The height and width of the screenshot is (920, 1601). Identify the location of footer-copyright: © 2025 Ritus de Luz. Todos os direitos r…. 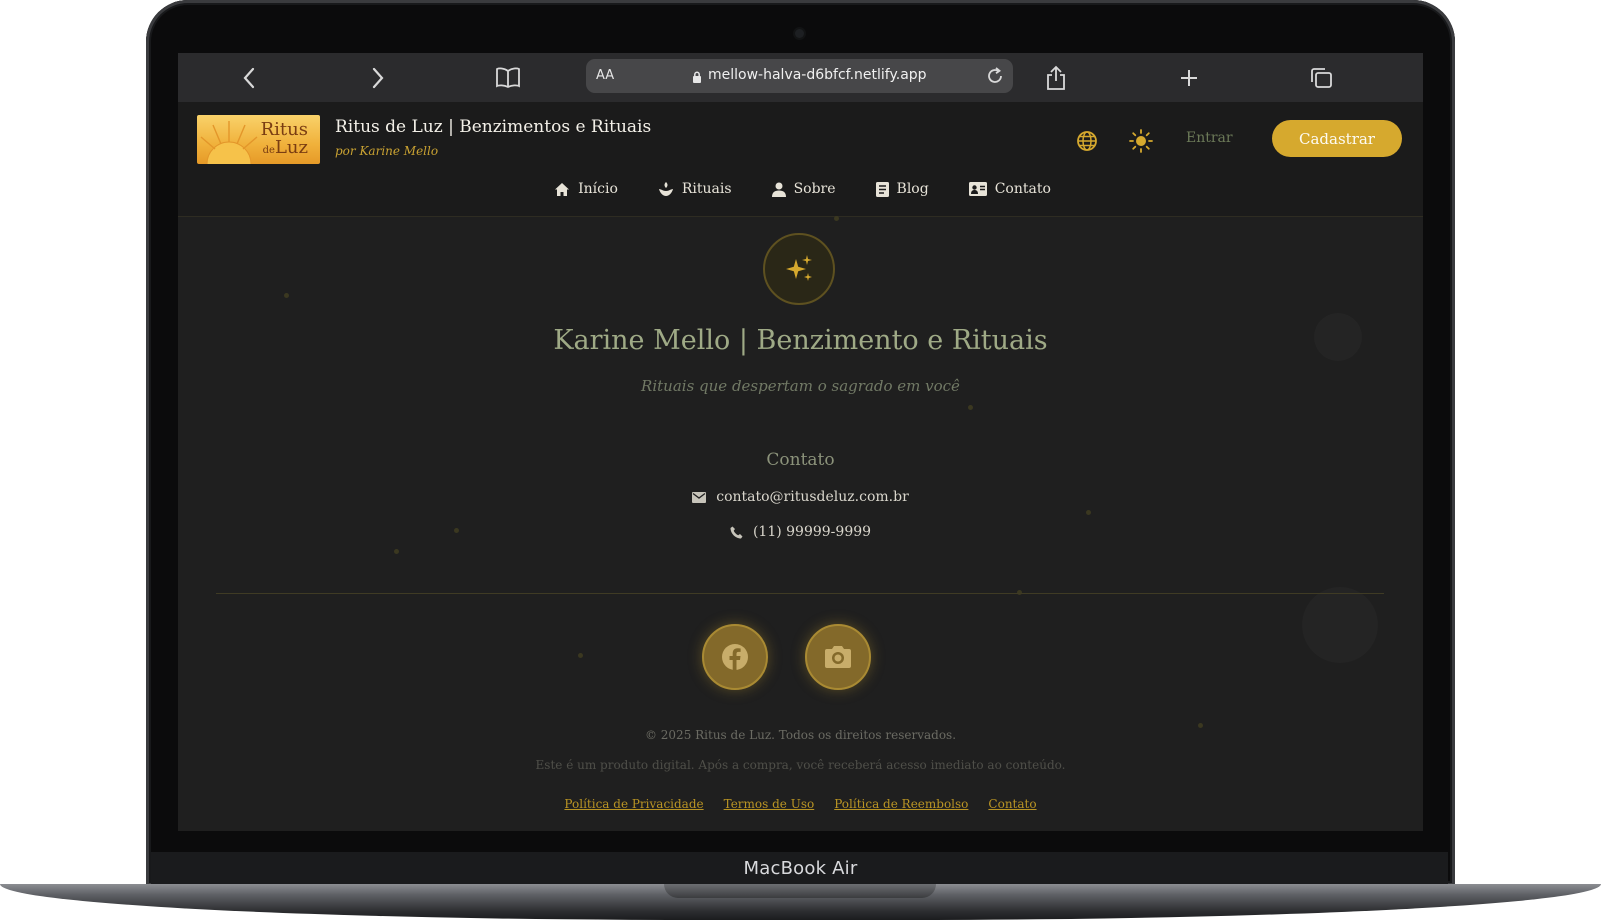
(800, 735).